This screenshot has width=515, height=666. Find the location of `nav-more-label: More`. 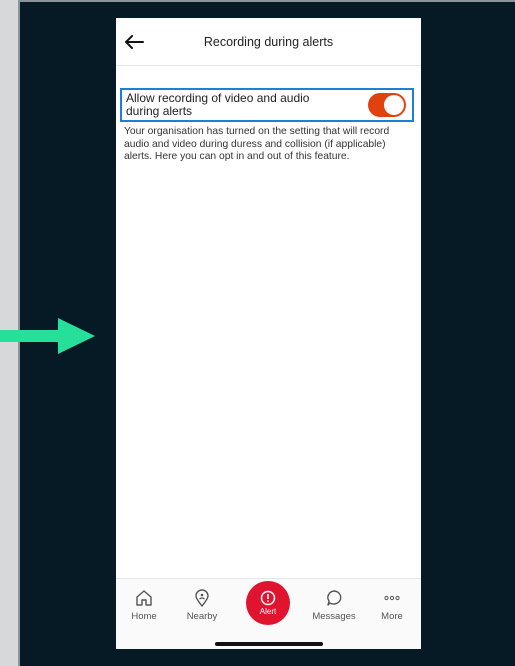

nav-more-label: More is located at coordinates (392, 616).